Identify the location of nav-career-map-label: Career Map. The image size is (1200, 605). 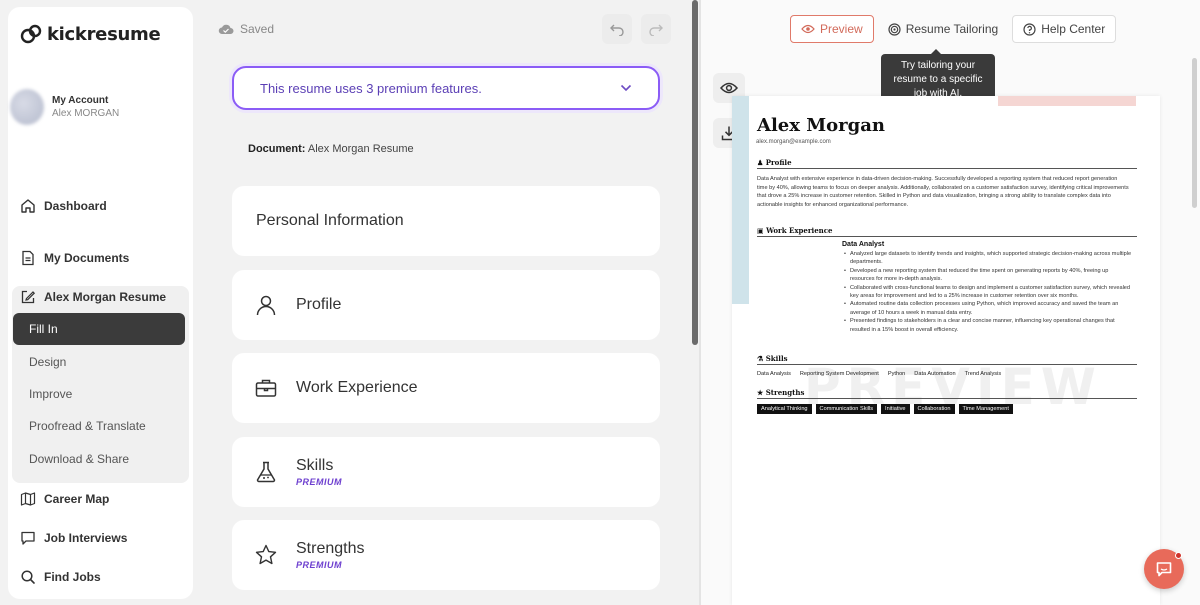
(77, 499).